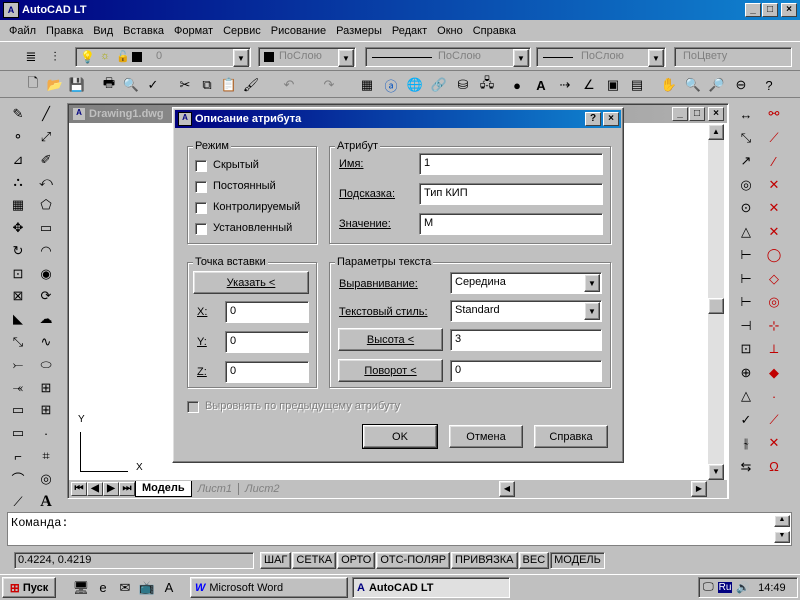 This screenshot has width=800, height=600. I want to click on task-autocad: A AutoCAD LT, so click(431, 587).